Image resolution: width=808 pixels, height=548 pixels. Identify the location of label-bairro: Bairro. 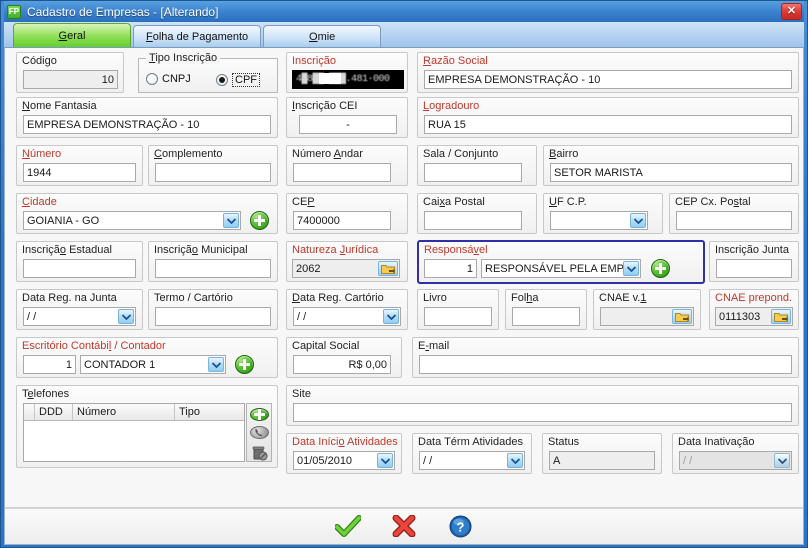
(564, 154).